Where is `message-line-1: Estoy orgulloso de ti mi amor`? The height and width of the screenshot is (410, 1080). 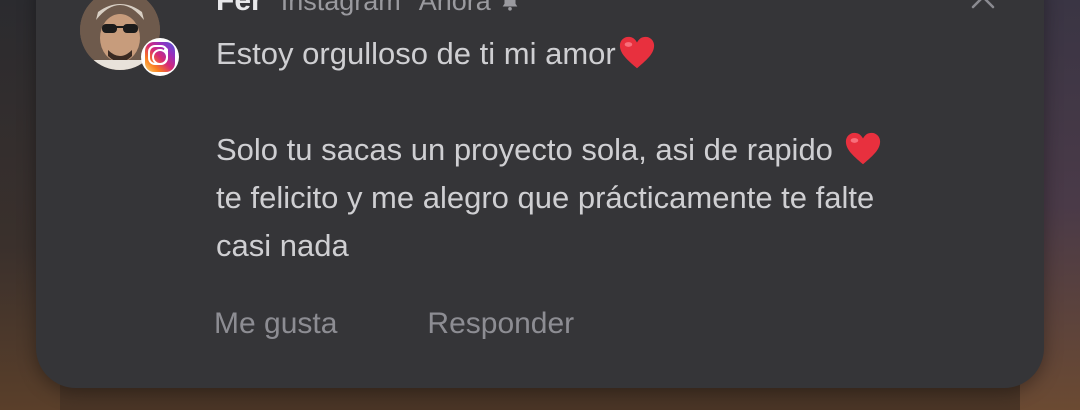
message-line-1: Estoy orgulloso de ti mi amor is located at coordinates (611, 54).